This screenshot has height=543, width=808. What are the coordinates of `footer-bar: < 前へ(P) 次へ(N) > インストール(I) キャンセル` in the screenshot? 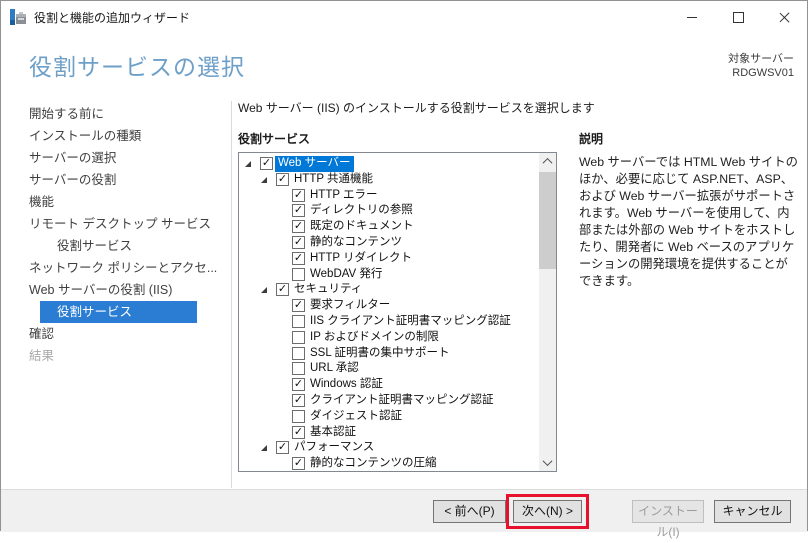 It's located at (404, 514).